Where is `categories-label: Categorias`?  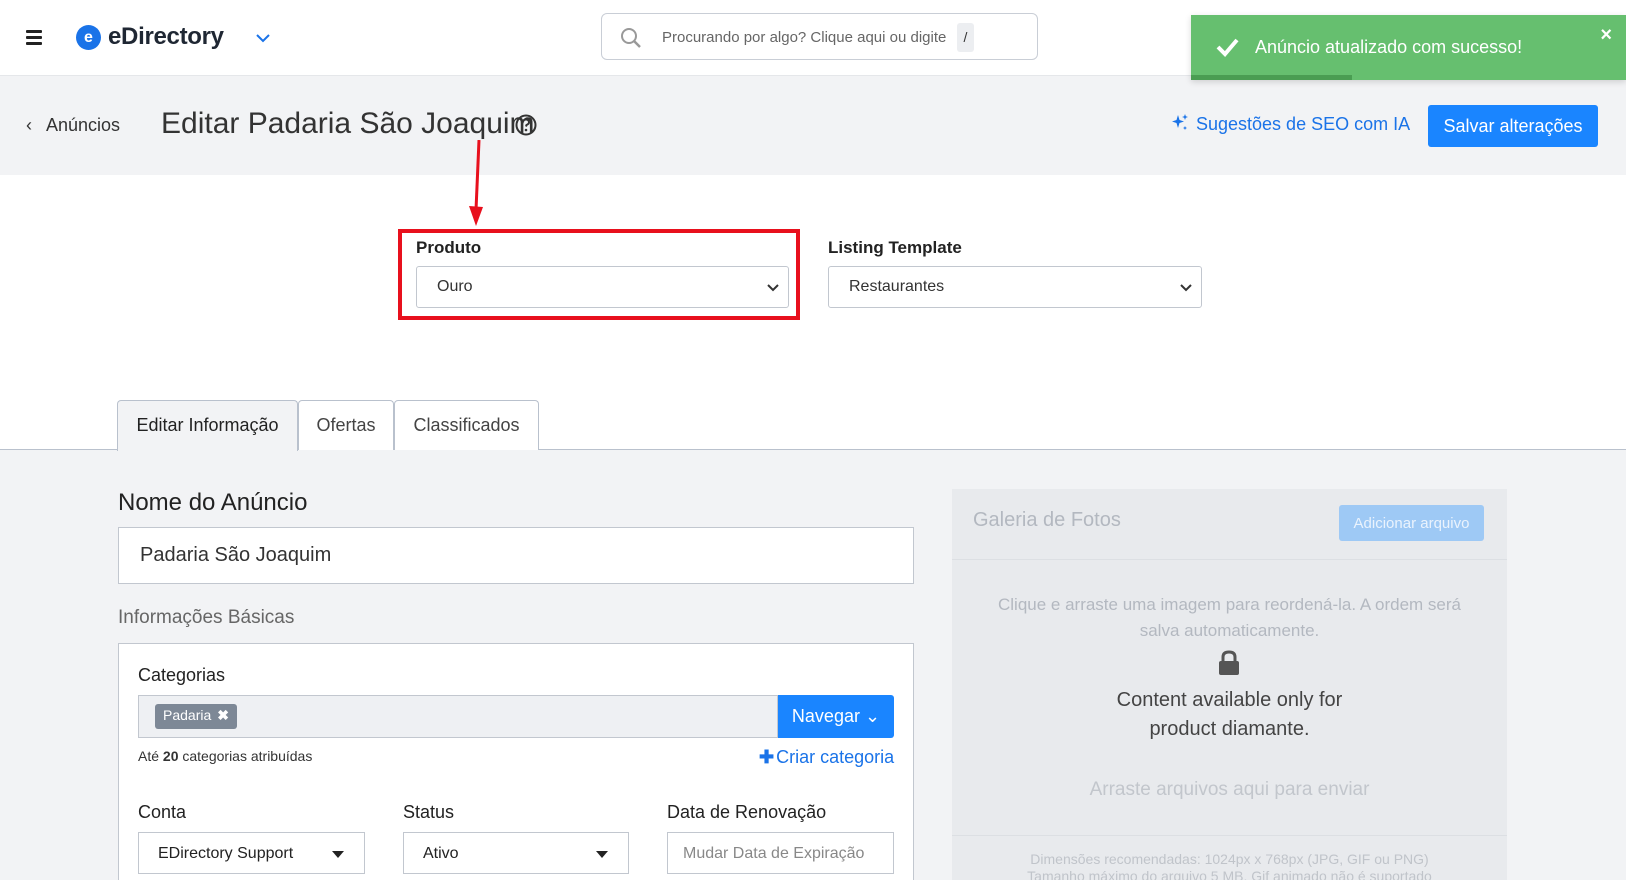 categories-label: Categorias is located at coordinates (182, 675).